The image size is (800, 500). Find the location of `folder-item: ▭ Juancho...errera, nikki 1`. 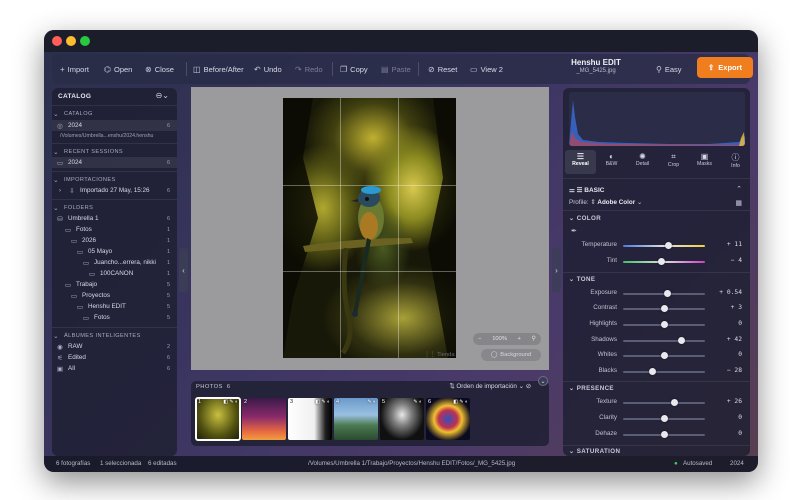

folder-item: ▭ Juancho...errera, nikki 1 is located at coordinates (114, 262).